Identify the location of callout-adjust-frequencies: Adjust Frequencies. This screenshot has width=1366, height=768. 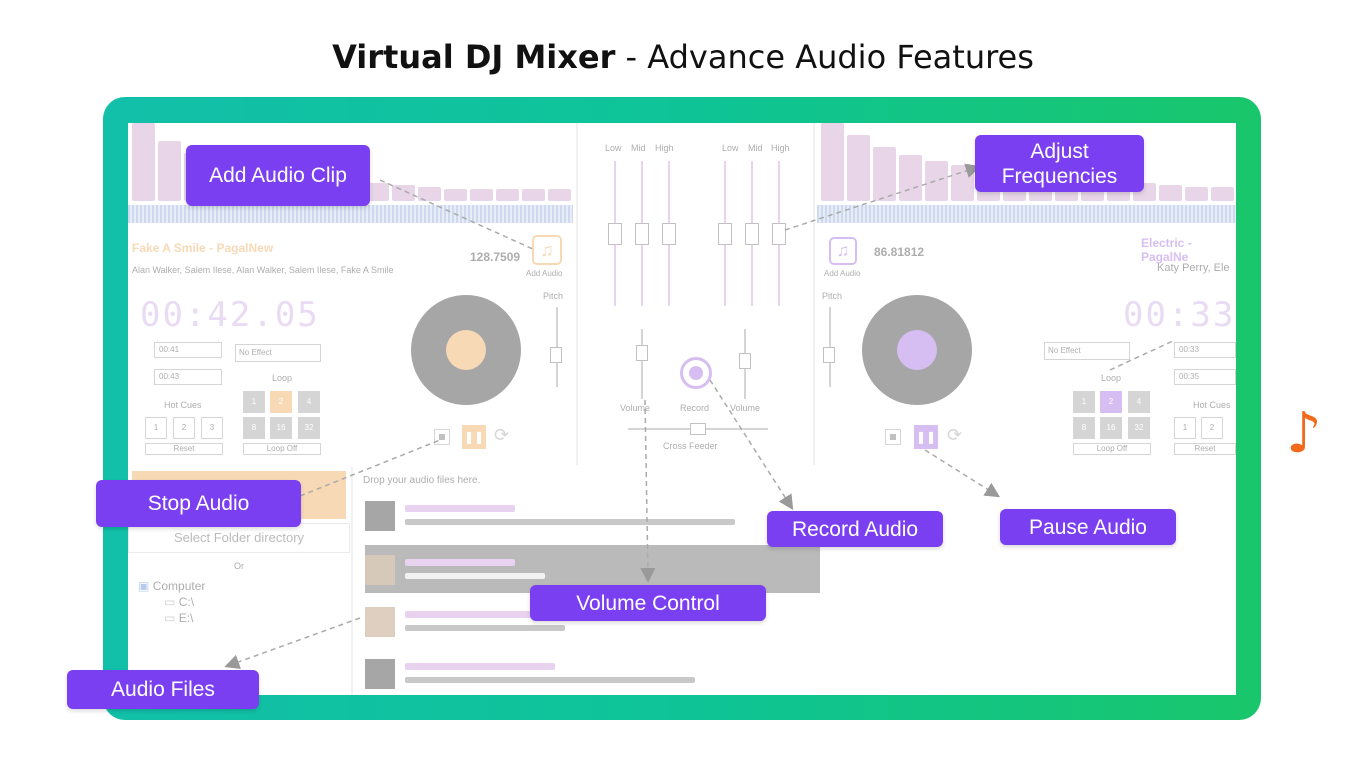
(1059, 163).